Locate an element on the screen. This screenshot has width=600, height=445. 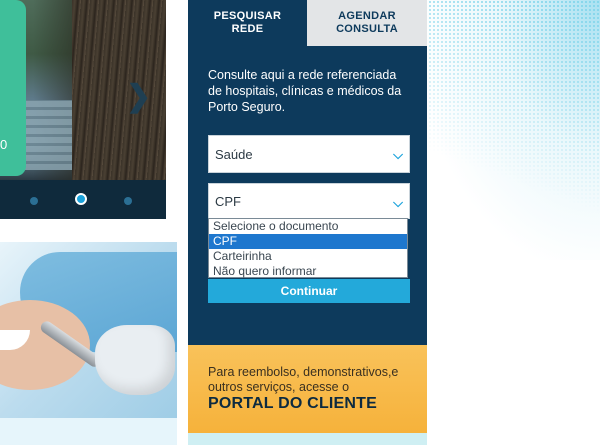
dropdown-option: Selecione o documento is located at coordinates (308, 226).